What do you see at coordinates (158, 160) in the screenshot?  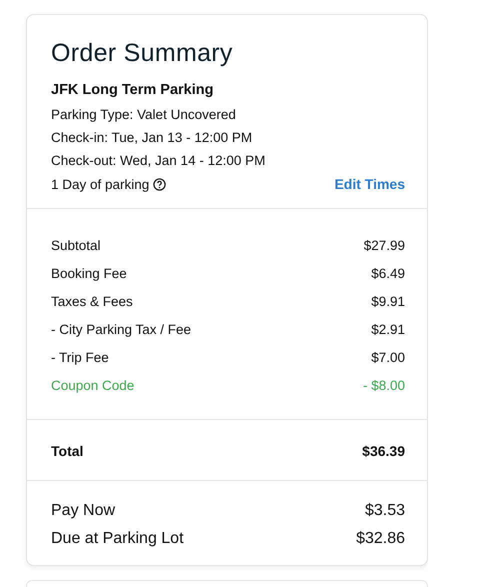 I see `booking-detail: Check-out: Wed, Jan 14 - 12:00 PM` at bounding box center [158, 160].